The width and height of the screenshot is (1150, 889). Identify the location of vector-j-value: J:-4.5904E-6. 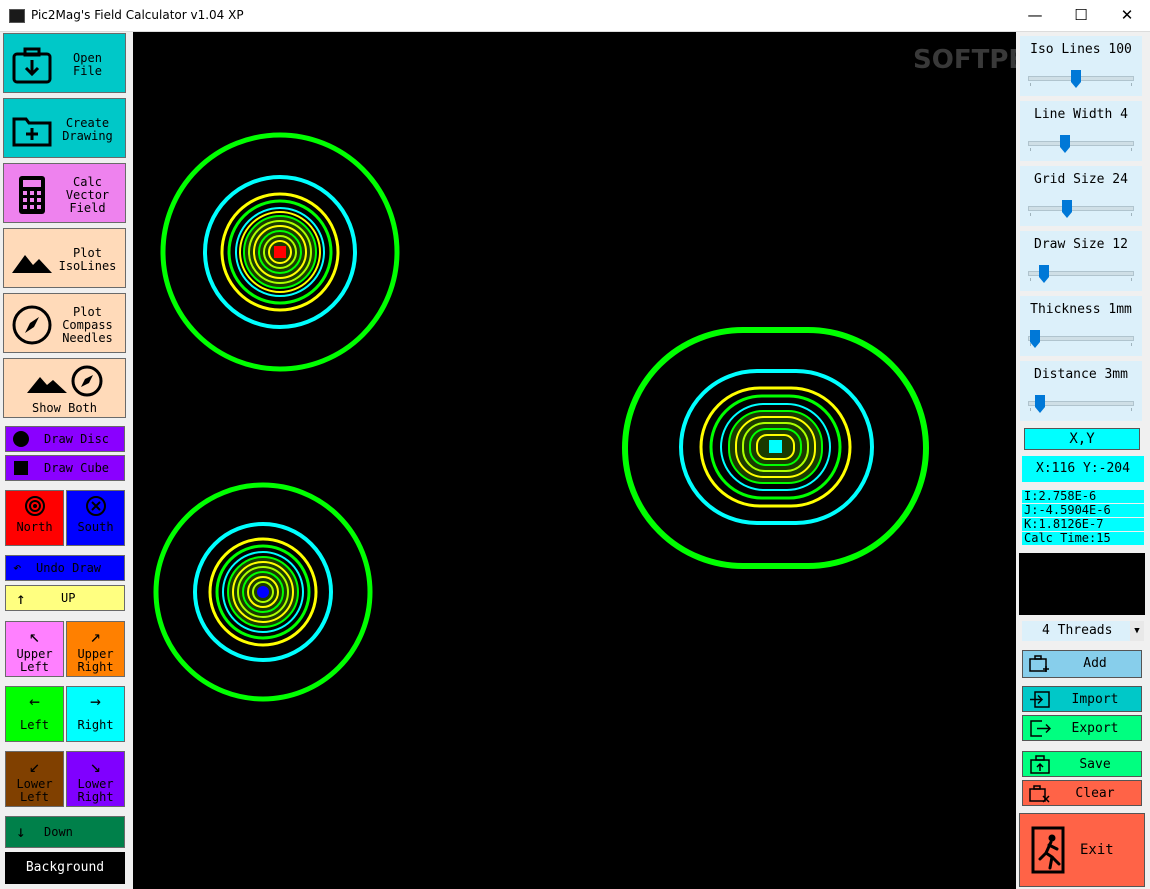
(1083, 510).